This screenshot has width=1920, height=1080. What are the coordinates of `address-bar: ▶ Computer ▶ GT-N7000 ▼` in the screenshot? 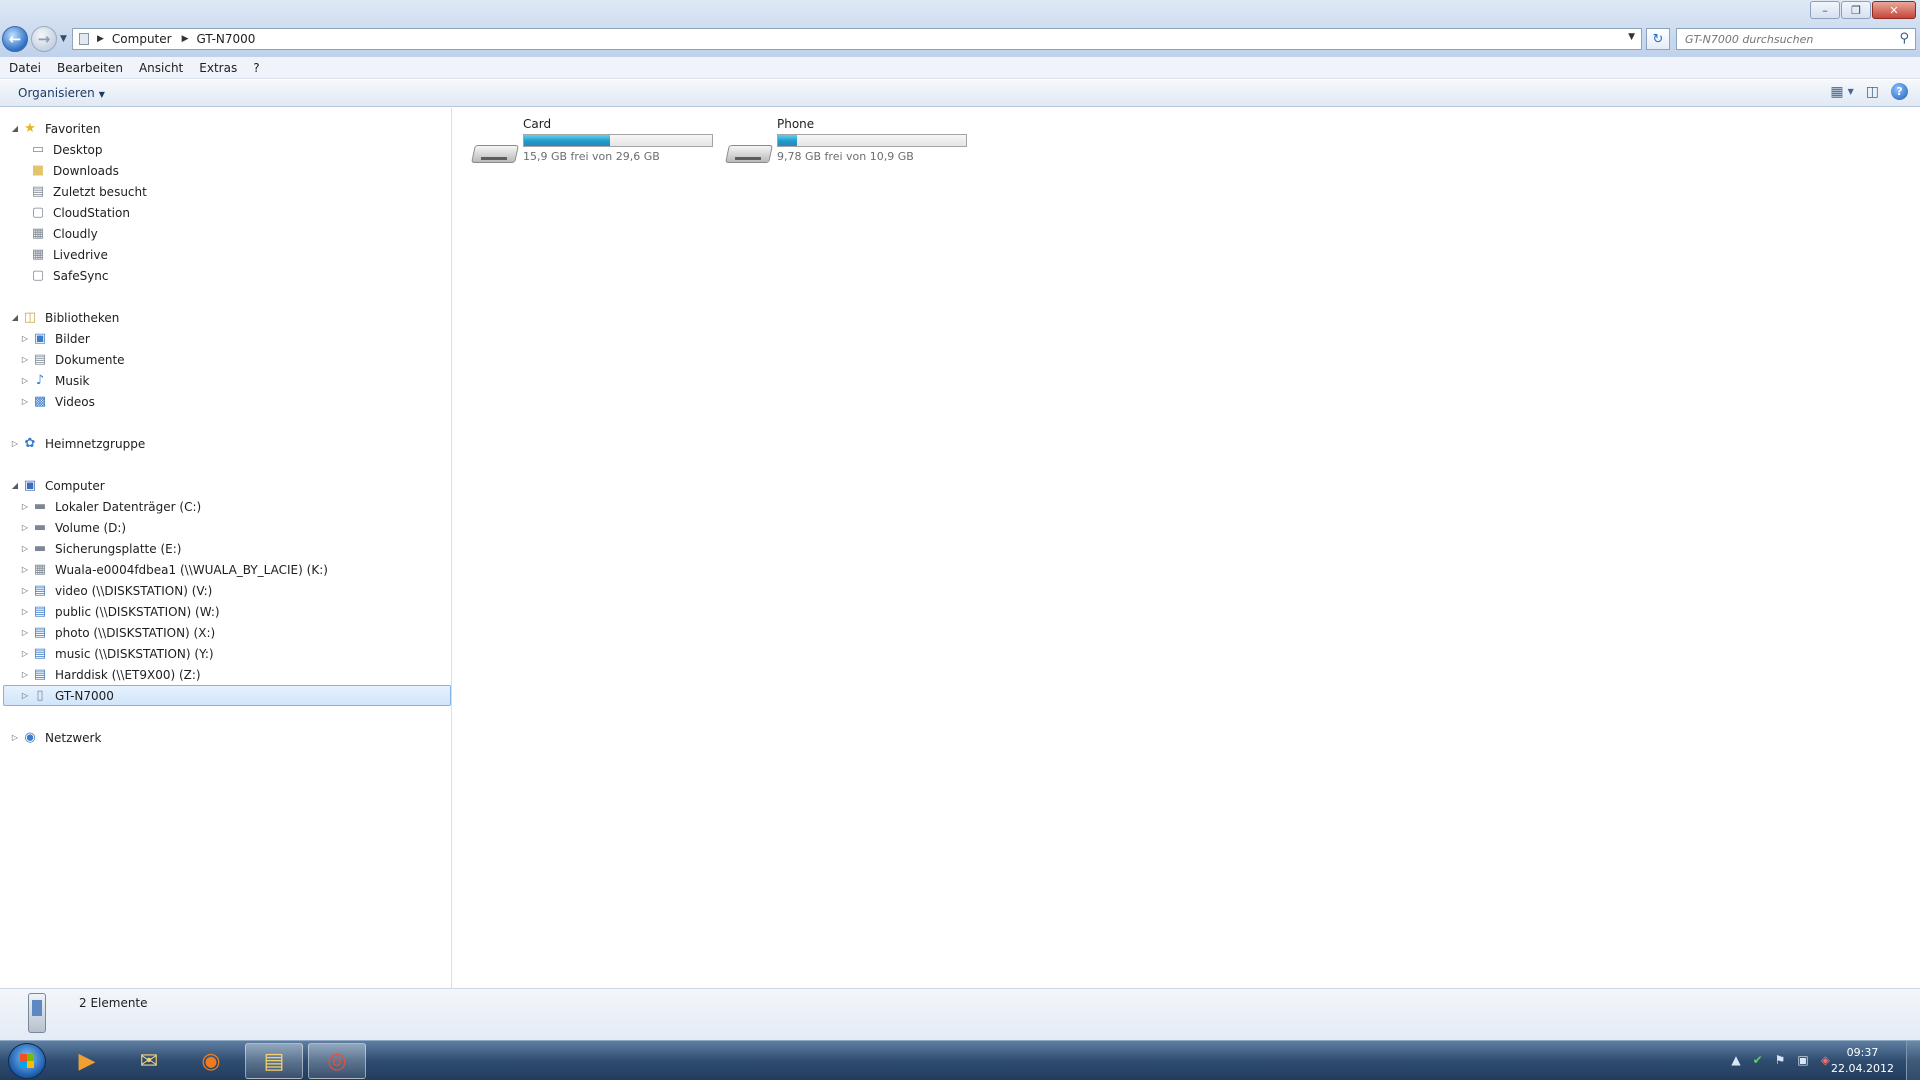 It's located at (857, 39).